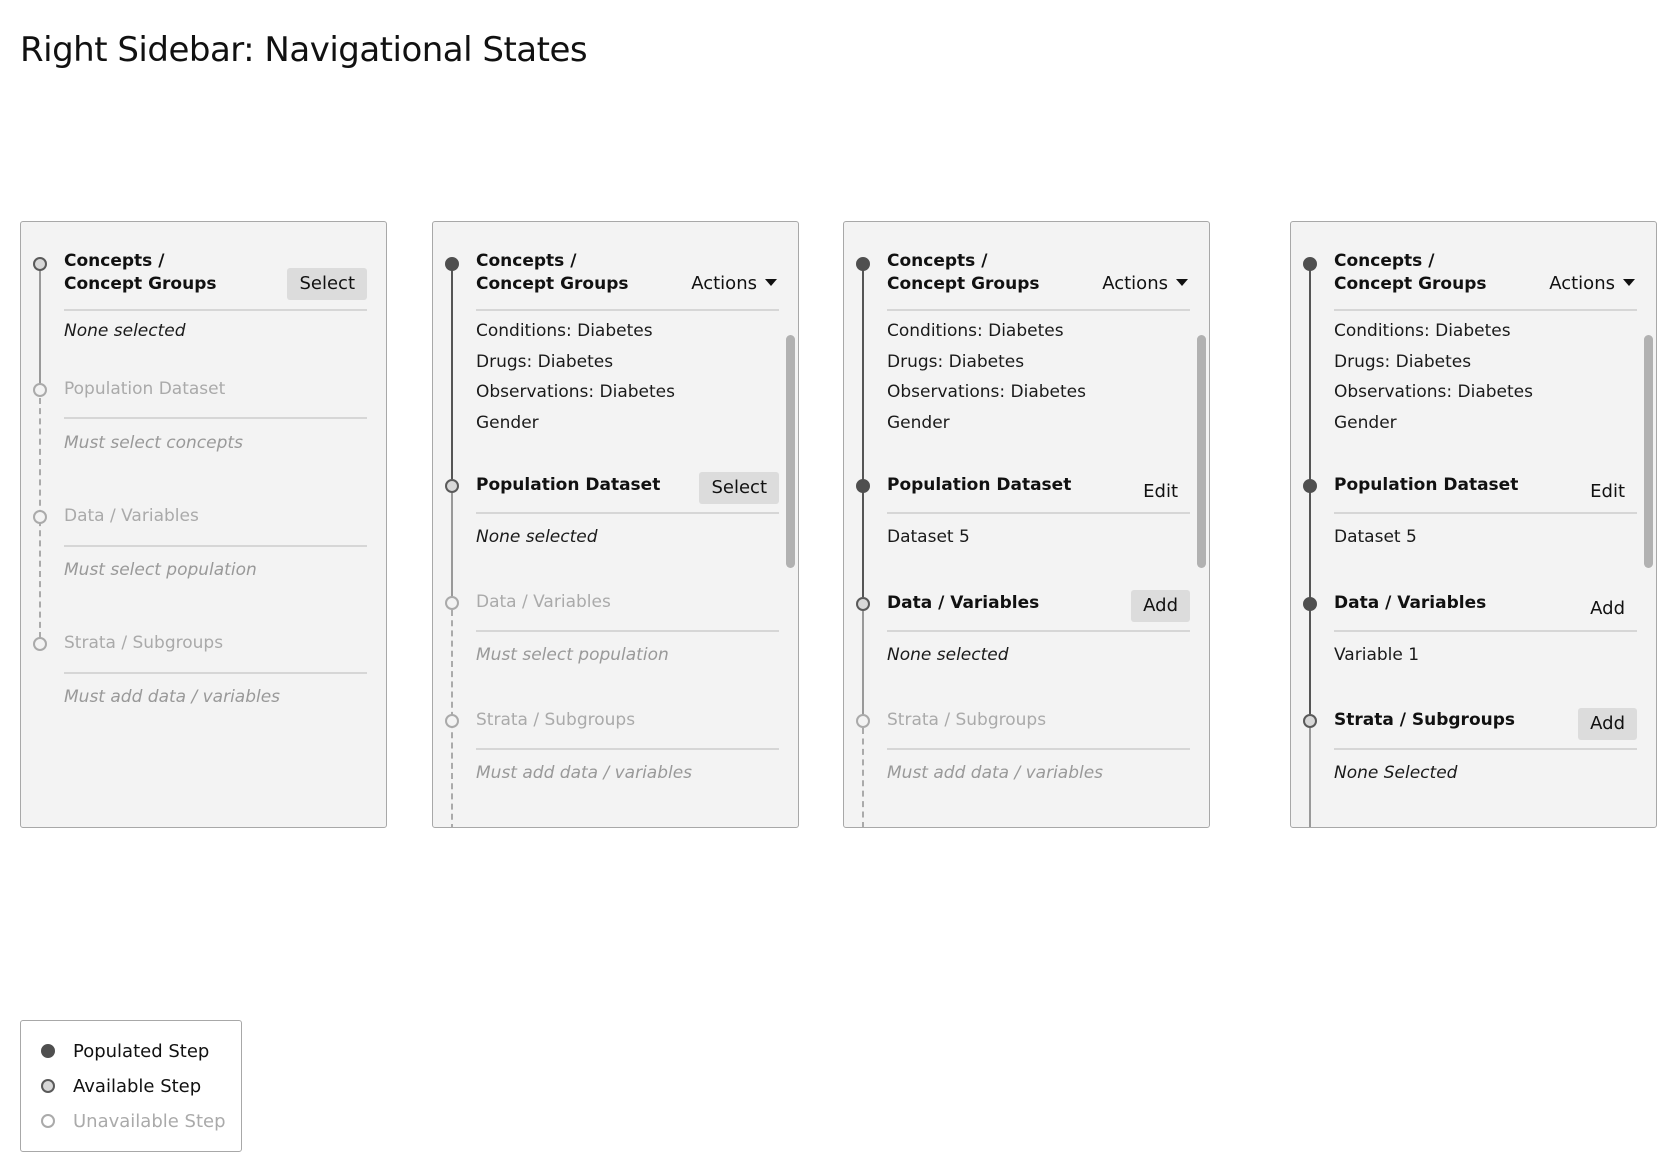  Describe the element at coordinates (739, 488) in the screenshot. I see `select-population-button: Select` at that location.